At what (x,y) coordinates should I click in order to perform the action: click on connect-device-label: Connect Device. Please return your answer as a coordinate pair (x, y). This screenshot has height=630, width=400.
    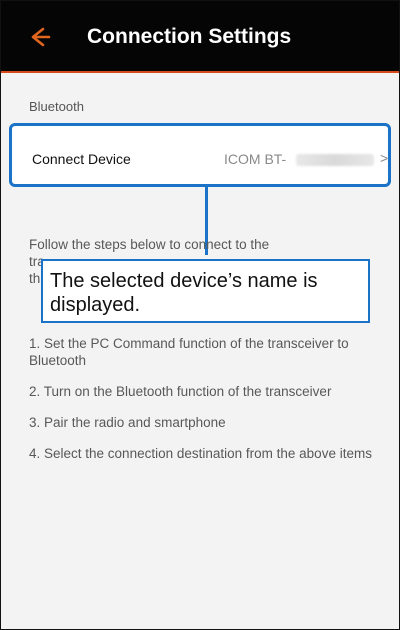
    Looking at the image, I should click on (81, 159).